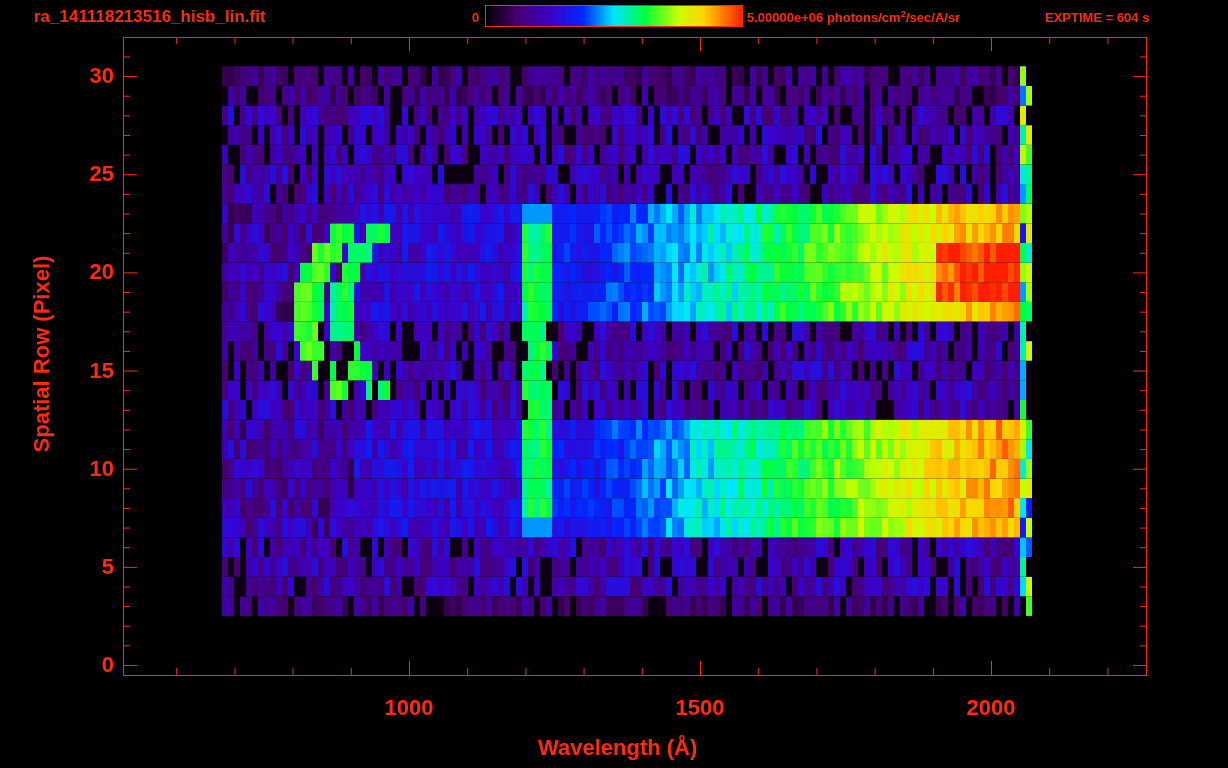  What do you see at coordinates (476, 17) in the screenshot?
I see `colorbar-min-label: 0` at bounding box center [476, 17].